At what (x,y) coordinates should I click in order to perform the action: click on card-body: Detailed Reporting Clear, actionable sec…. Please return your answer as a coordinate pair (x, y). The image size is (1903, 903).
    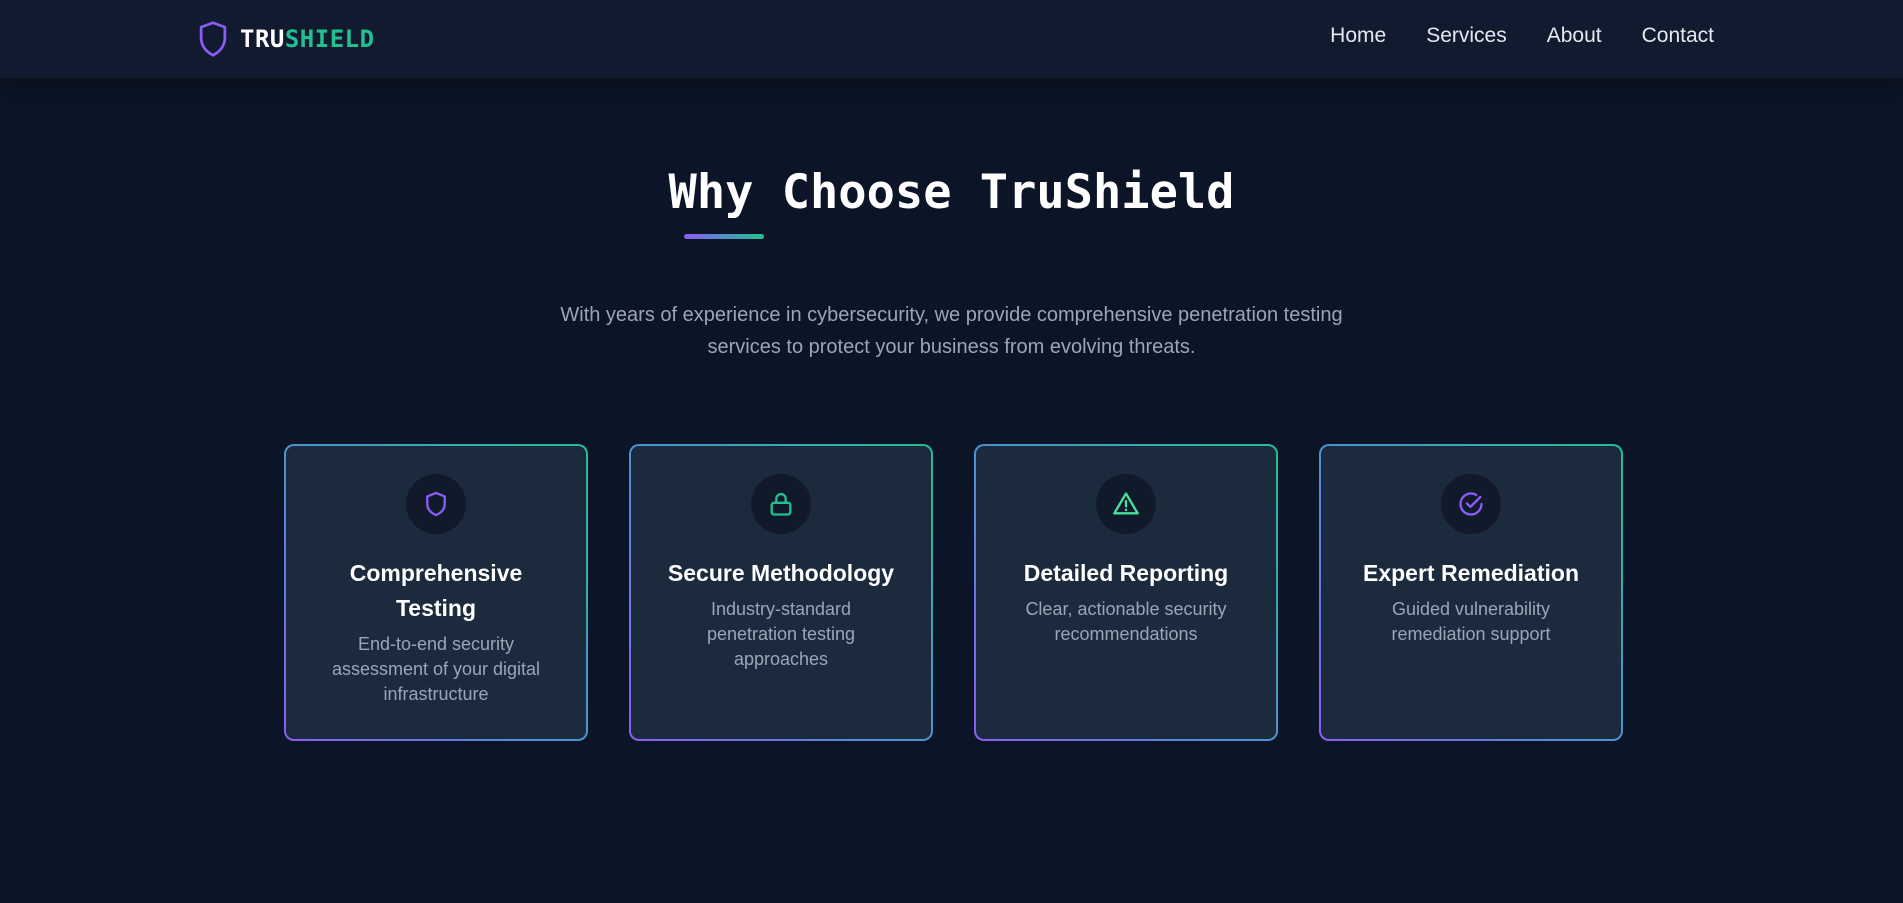
    Looking at the image, I should click on (1126, 592).